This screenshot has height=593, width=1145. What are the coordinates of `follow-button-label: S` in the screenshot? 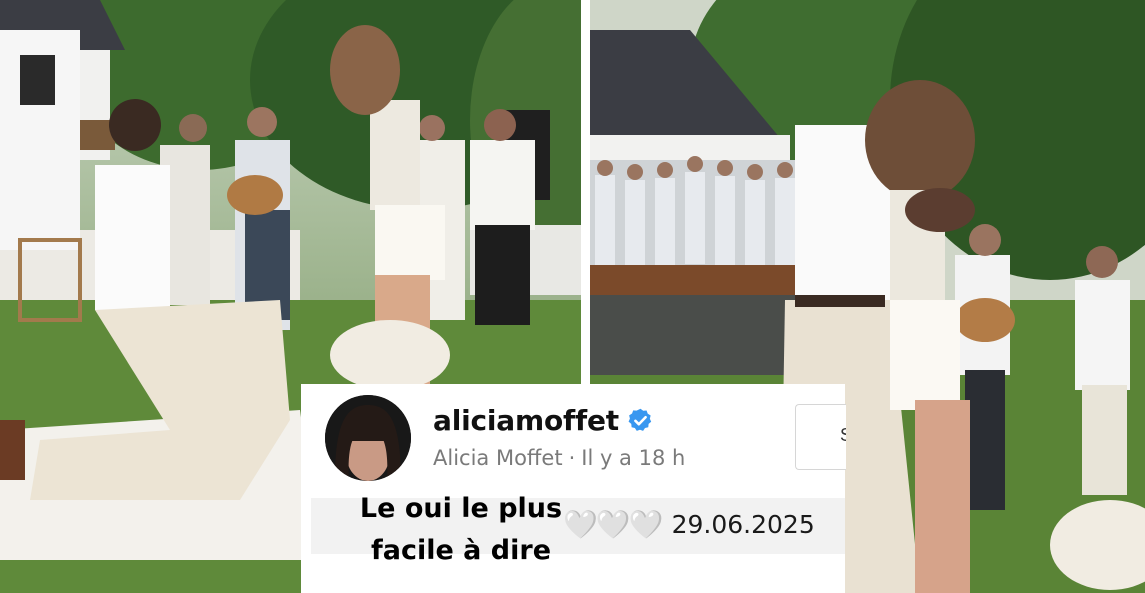 It's located at (843, 435).